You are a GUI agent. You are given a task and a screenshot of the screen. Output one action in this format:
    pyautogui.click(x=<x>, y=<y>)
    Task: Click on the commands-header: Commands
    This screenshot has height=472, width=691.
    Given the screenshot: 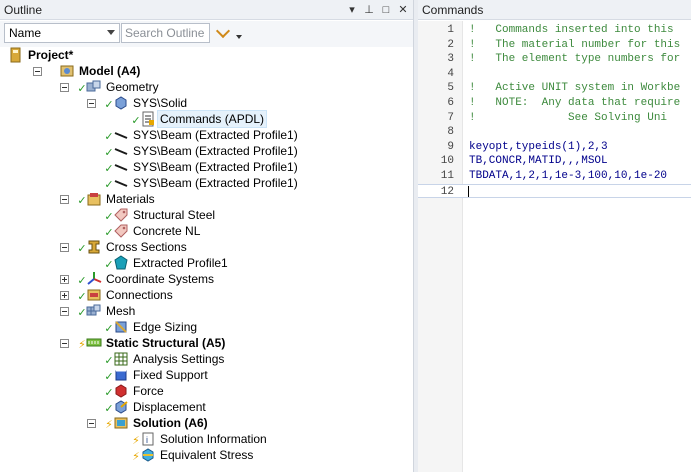 What is the action you would take?
    pyautogui.click(x=554, y=10)
    